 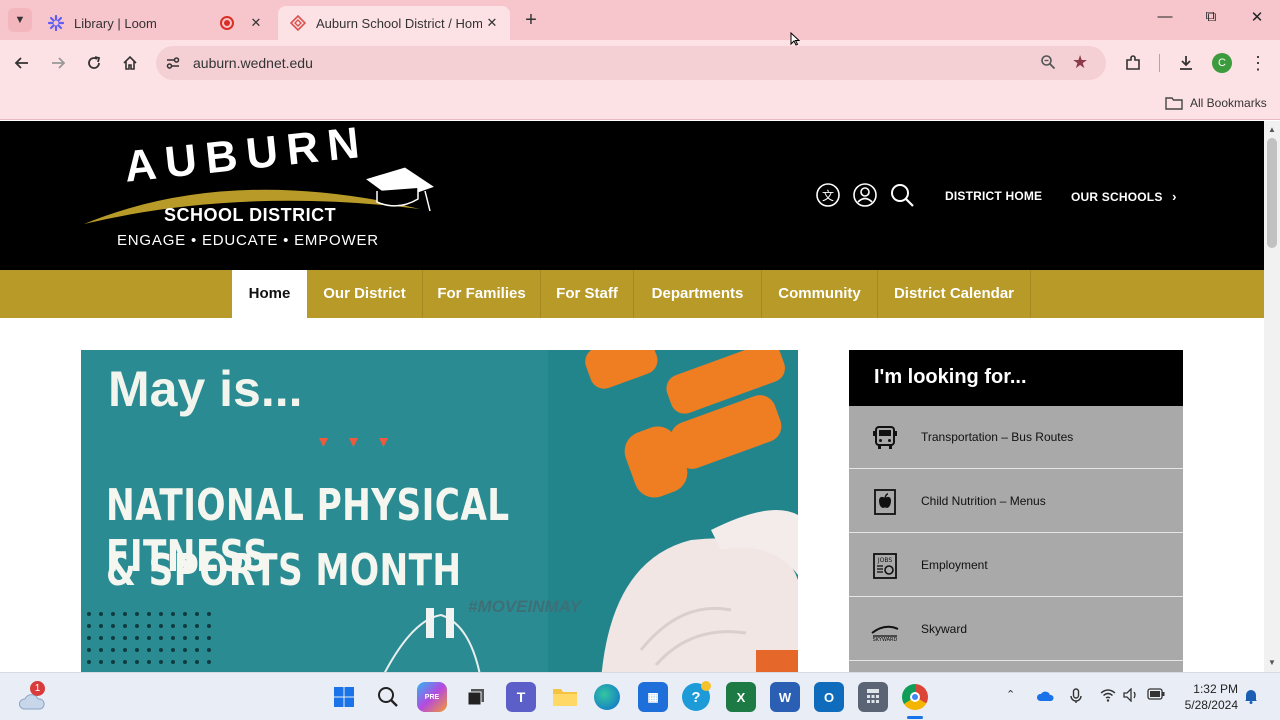 I want to click on looking-for-item: Child Nutrition – Menus, so click(x=1016, y=501).